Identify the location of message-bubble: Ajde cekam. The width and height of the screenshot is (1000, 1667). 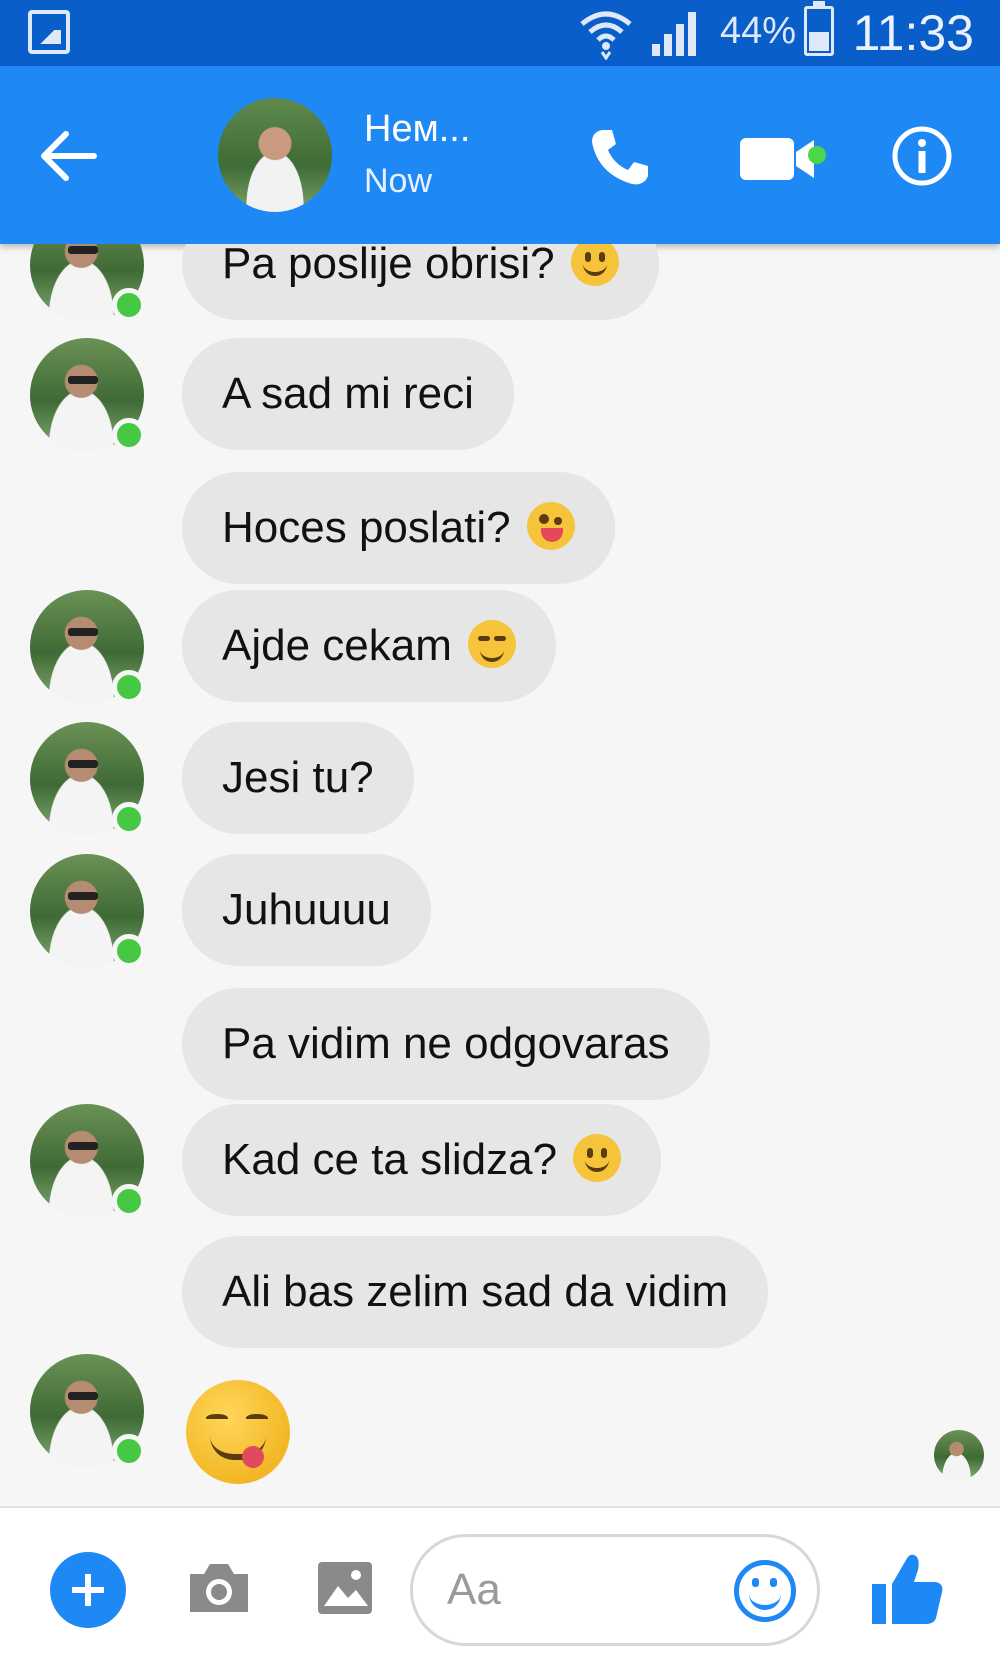
(369, 646).